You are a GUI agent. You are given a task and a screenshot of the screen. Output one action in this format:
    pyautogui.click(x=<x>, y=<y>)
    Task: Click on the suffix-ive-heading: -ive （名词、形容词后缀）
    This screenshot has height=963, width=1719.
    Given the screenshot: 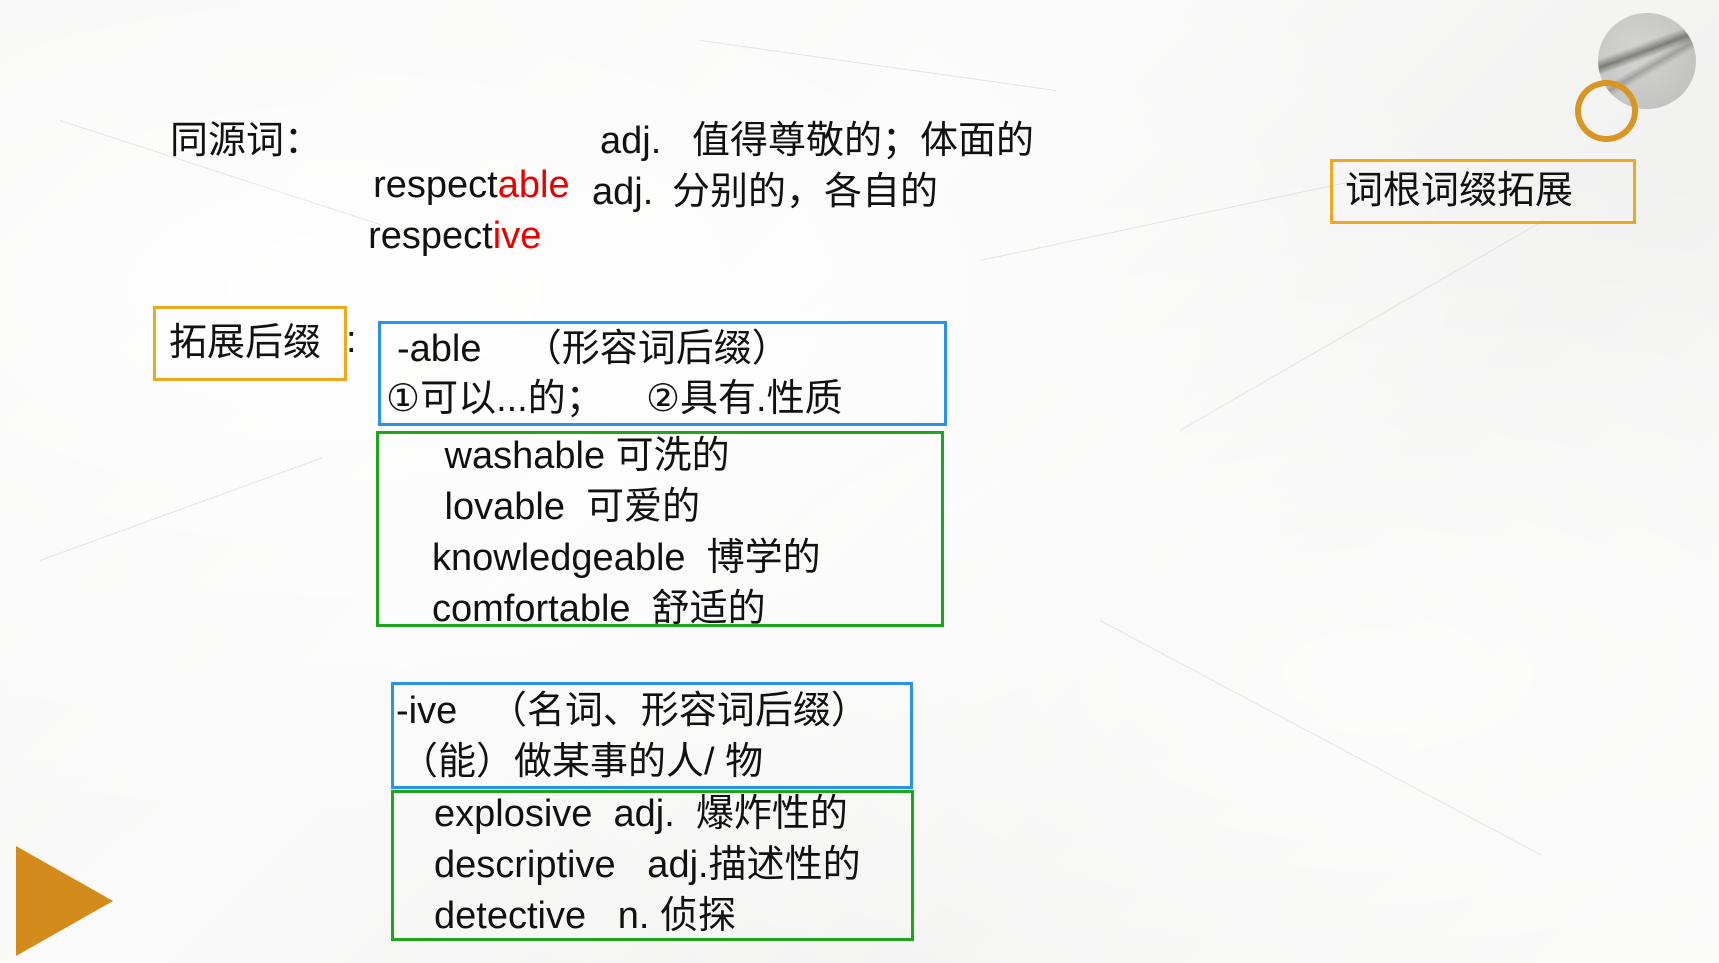 What is the action you would take?
    pyautogui.click(x=632, y=711)
    